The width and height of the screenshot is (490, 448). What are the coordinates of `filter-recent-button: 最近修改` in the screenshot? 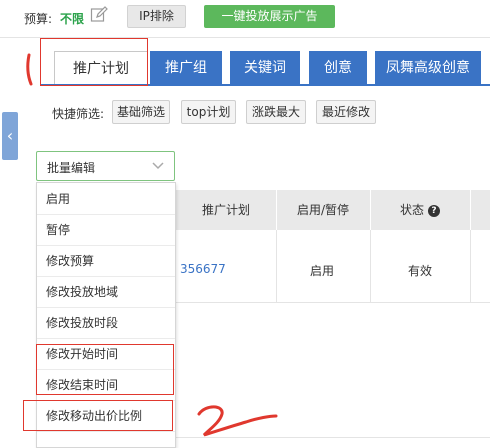 It's located at (346, 112).